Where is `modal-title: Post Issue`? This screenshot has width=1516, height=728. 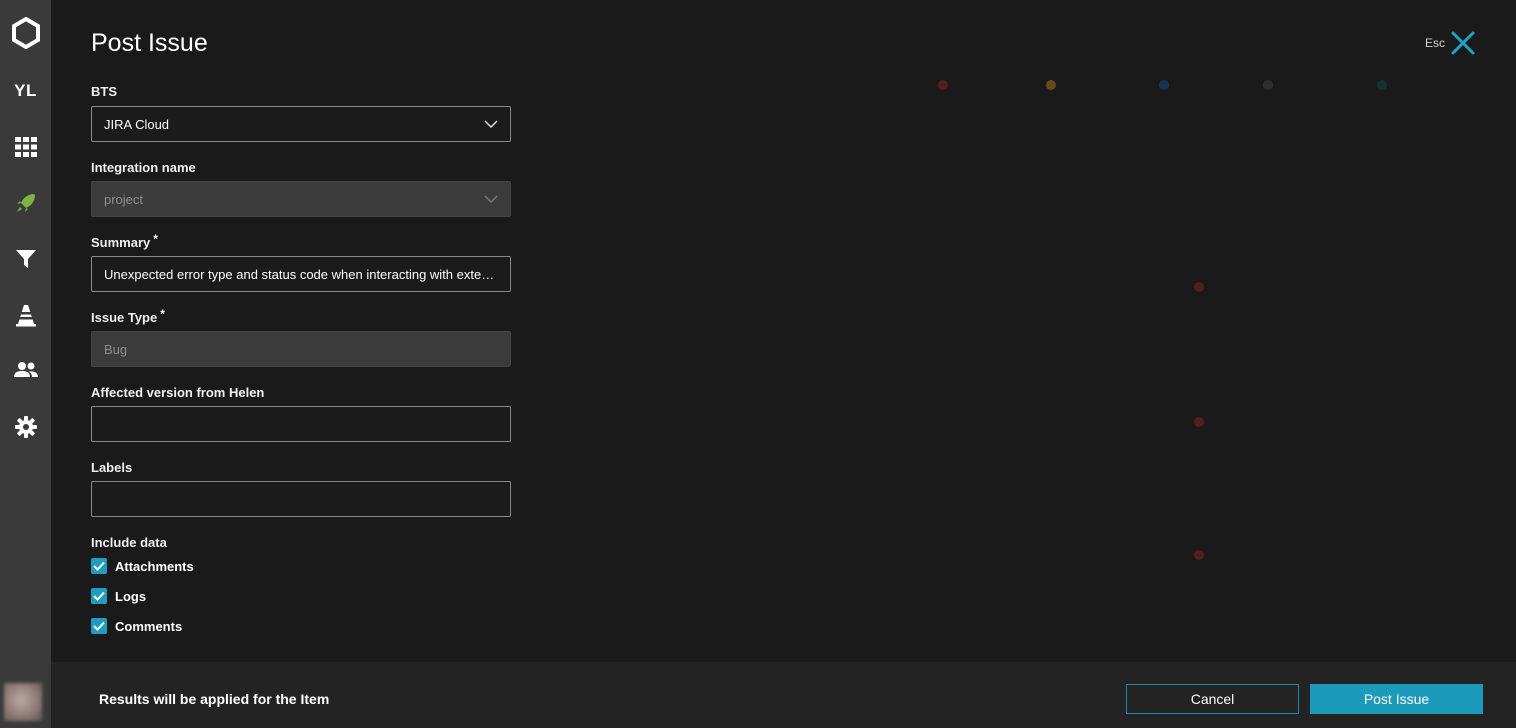 modal-title: Post Issue is located at coordinates (149, 43).